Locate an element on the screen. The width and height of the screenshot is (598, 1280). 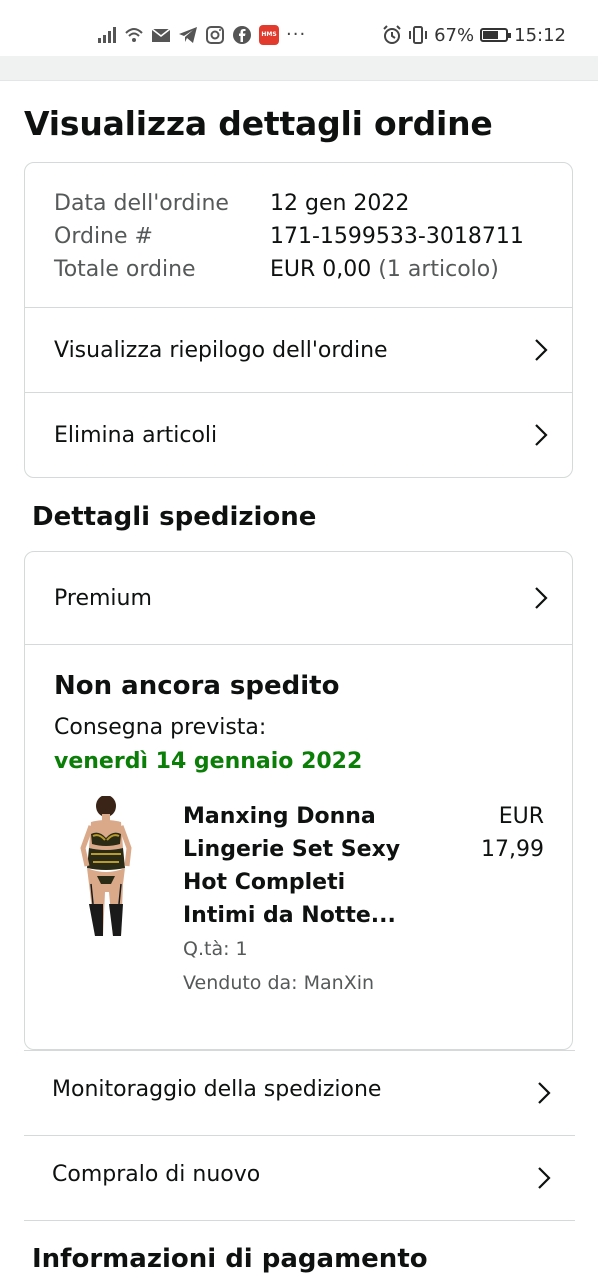
order-total-row: Totale ordine EUR 0,00 (1 articolo) is located at coordinates (289, 269).